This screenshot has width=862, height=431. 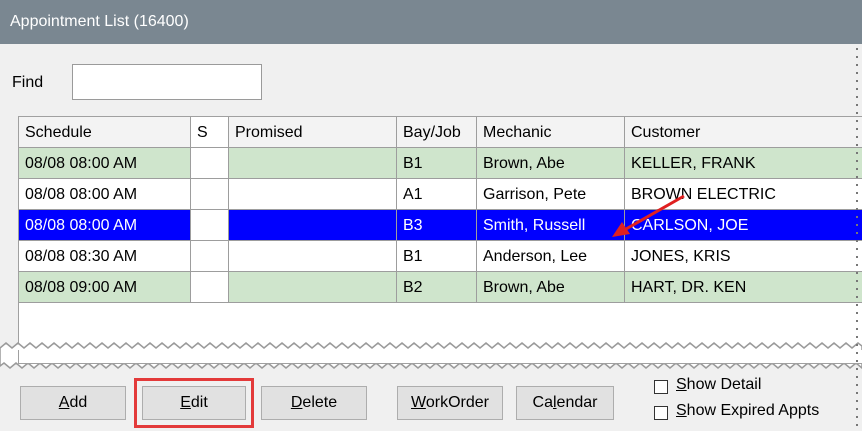 I want to click on show-detail-accel: S, so click(x=681, y=384).